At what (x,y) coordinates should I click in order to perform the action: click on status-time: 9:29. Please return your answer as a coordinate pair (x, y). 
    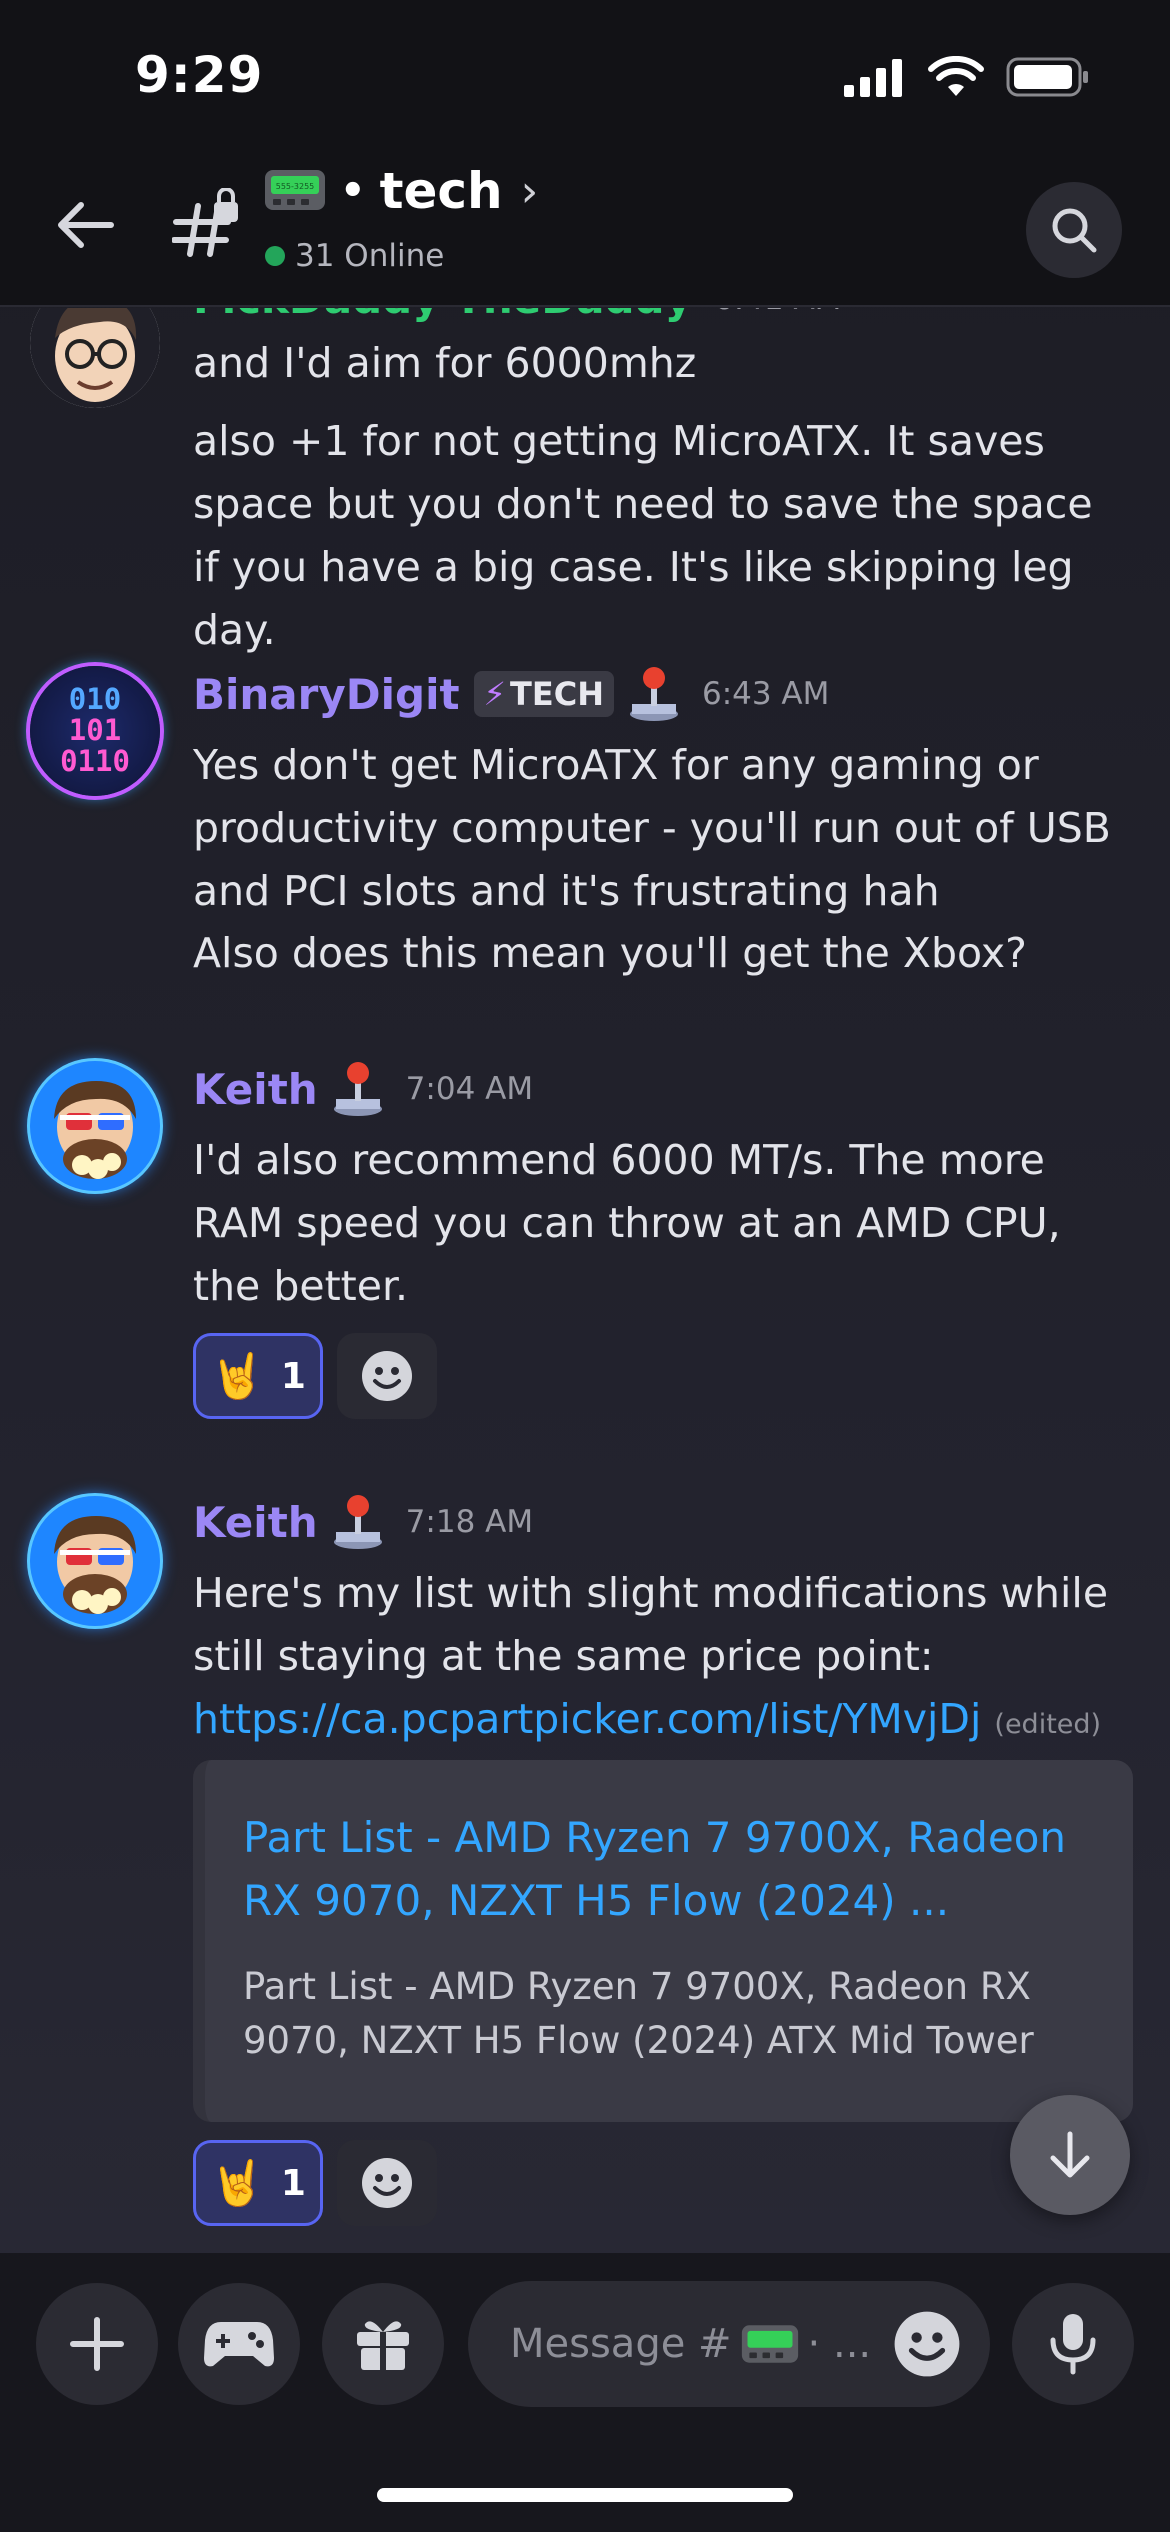
    Looking at the image, I should click on (199, 75).